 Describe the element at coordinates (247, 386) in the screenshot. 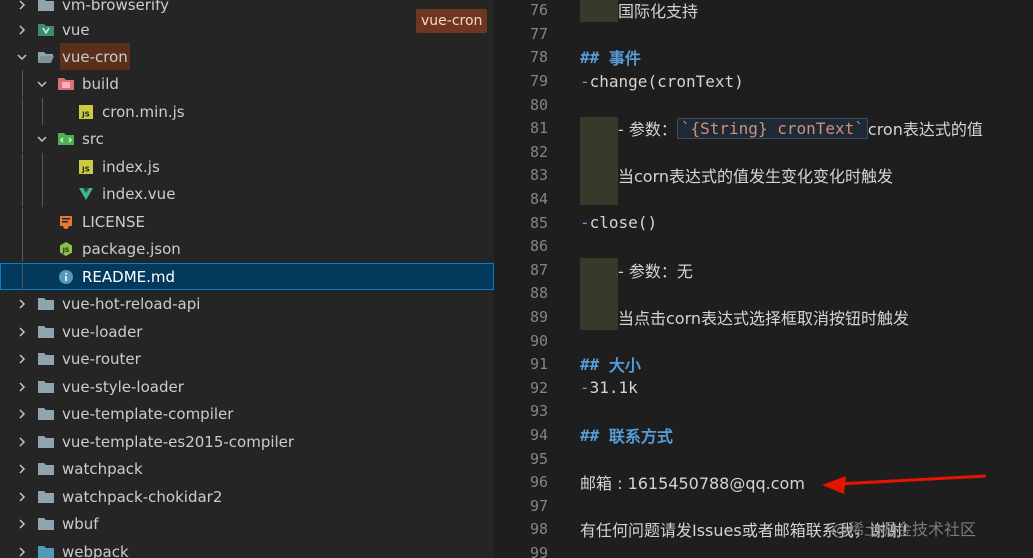

I see `tree-item-vue-style-loader: vue-style-loader` at that location.